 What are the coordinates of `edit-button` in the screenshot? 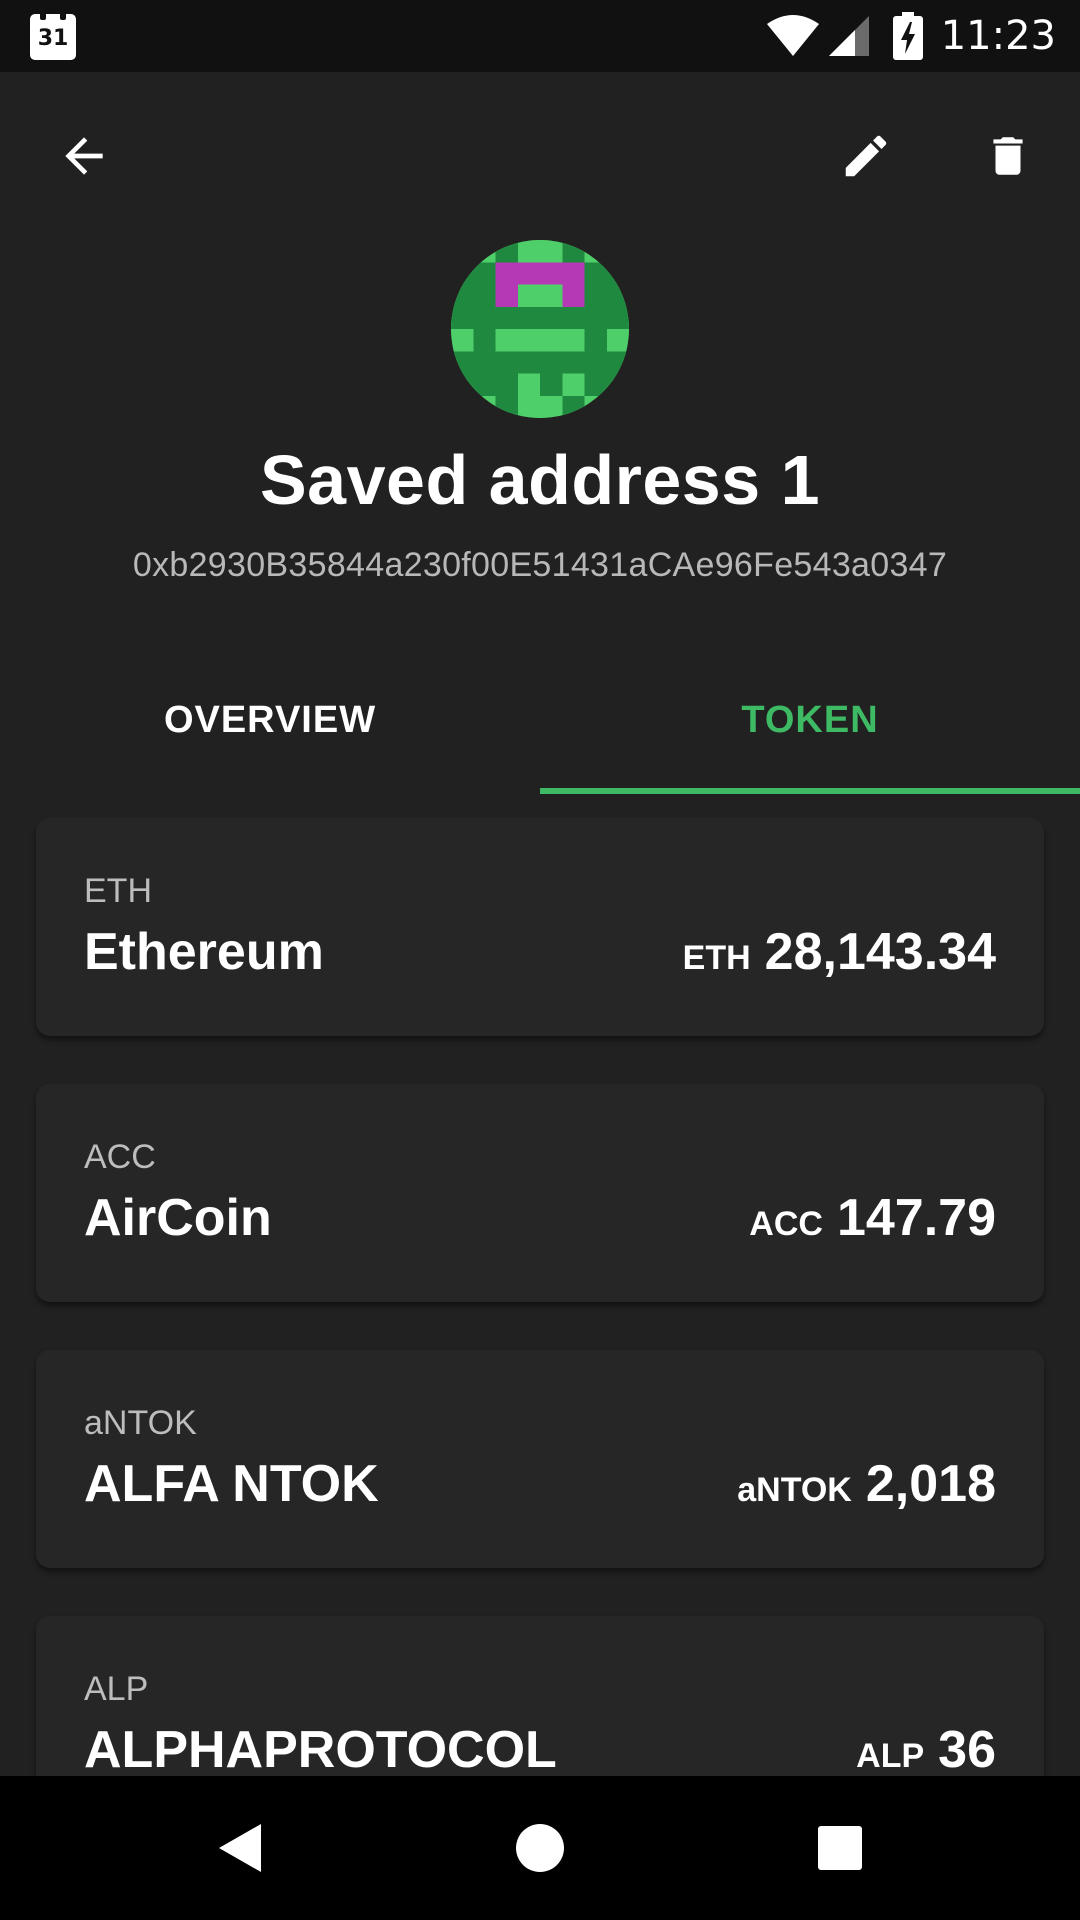 It's located at (866, 156).